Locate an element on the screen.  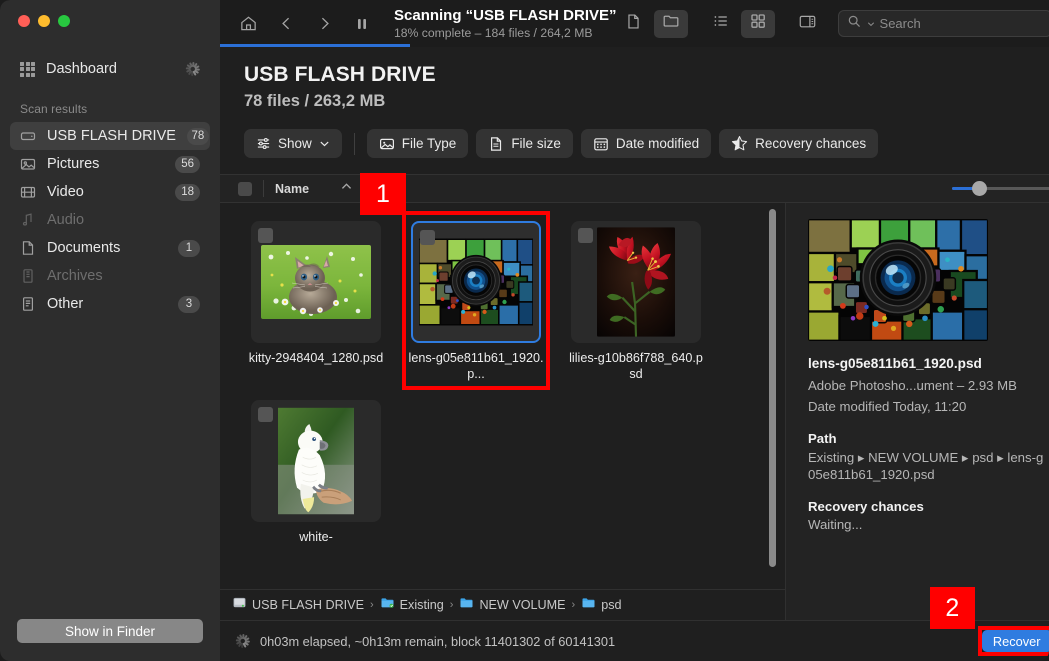
toolbar-nav-group is located at coordinates (305, 24).